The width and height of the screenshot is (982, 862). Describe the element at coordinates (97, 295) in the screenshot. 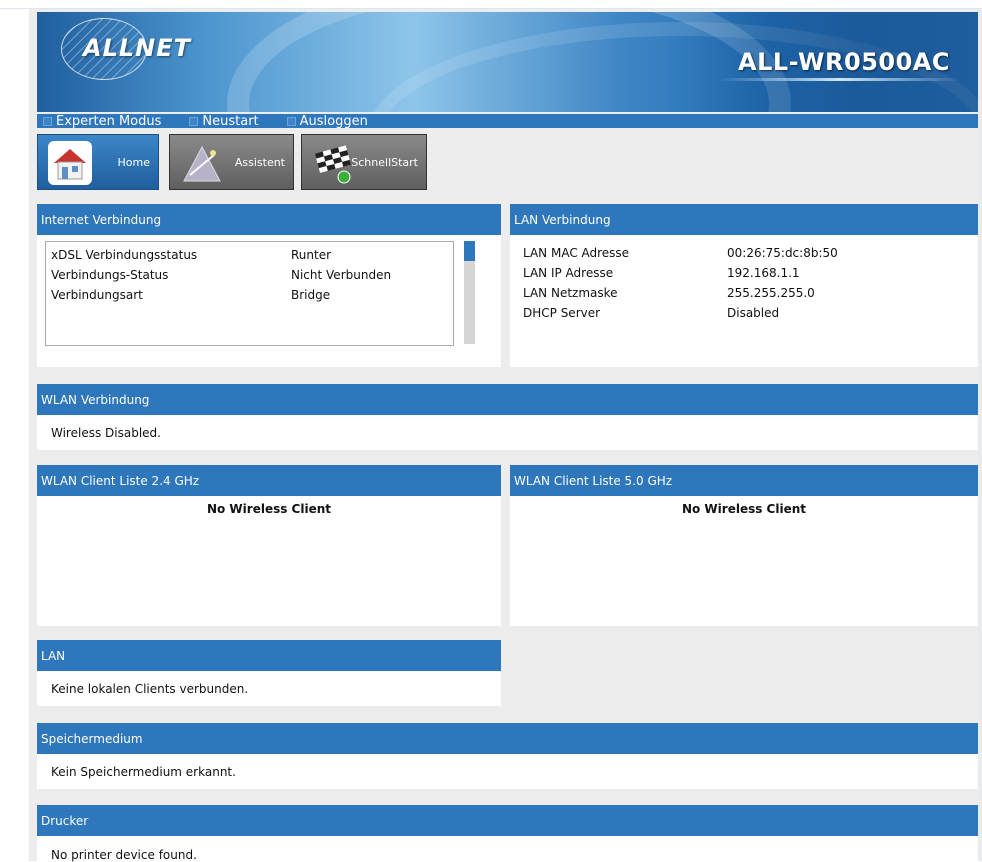

I see `status-key: Verbindungsart` at that location.